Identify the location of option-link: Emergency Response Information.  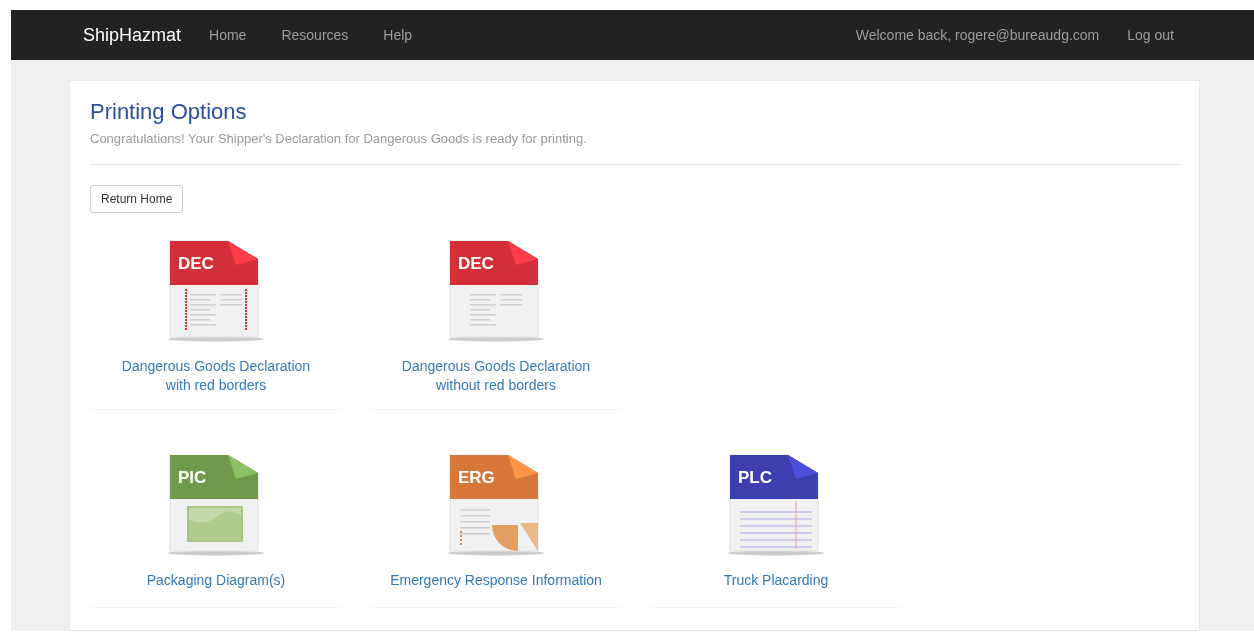
(496, 580).